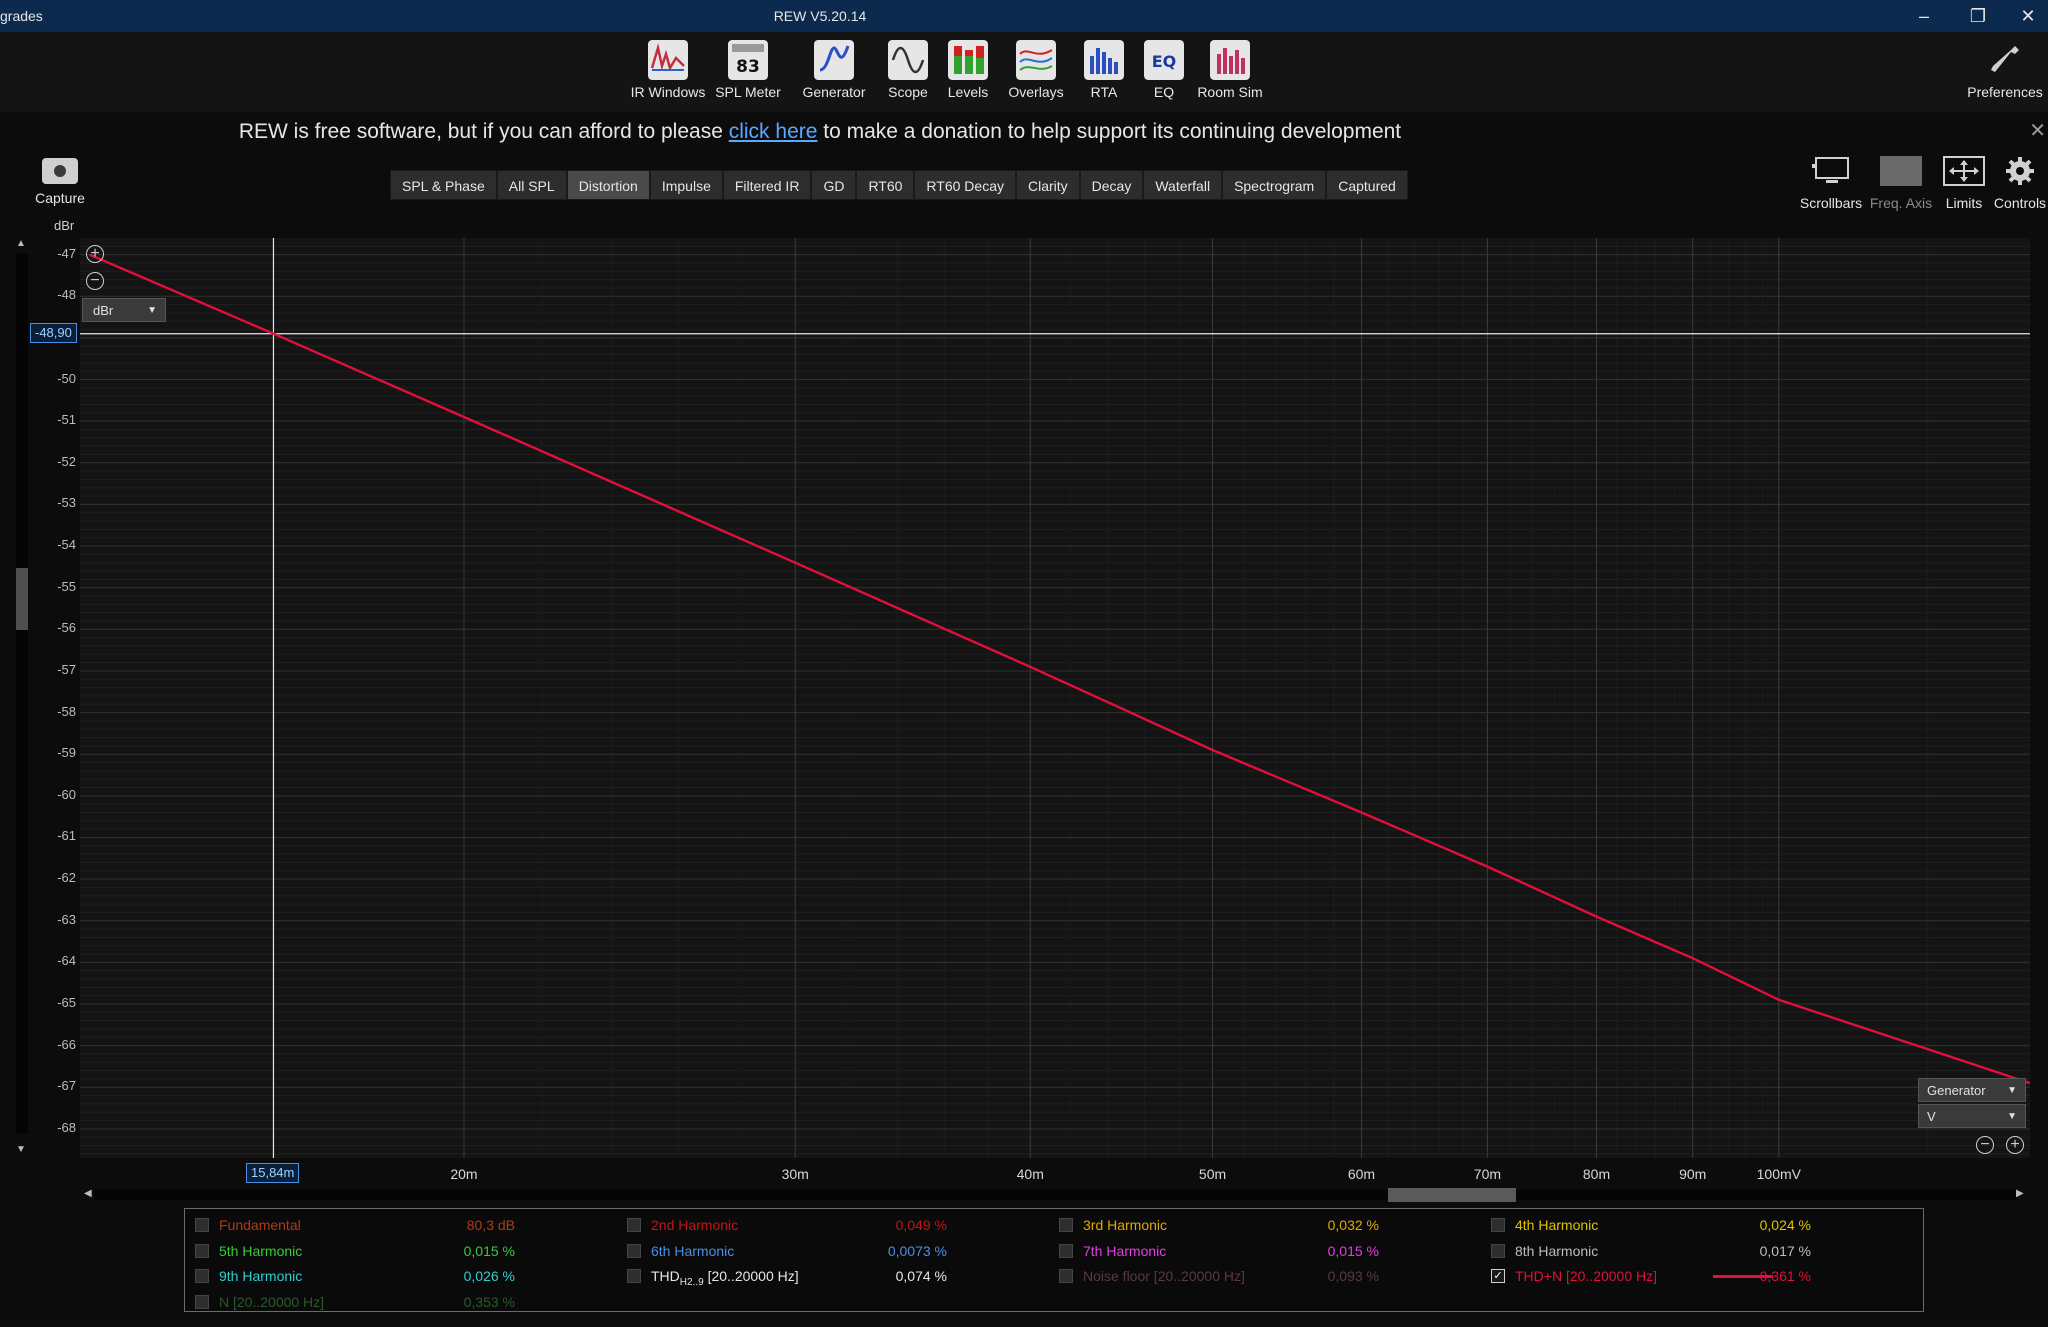 This screenshot has height=1327, width=2048. What do you see at coordinates (1985, 1145) in the screenshot?
I see `zoom-out-x-icon: −` at bounding box center [1985, 1145].